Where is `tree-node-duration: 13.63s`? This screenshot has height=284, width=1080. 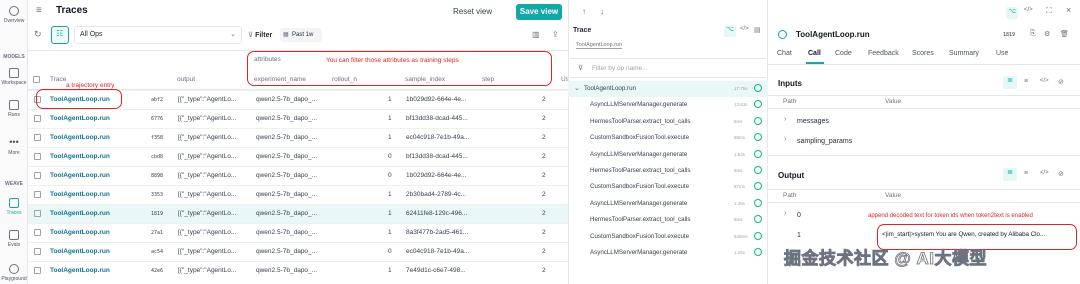
tree-node-duration: 13.63s is located at coordinates (741, 105).